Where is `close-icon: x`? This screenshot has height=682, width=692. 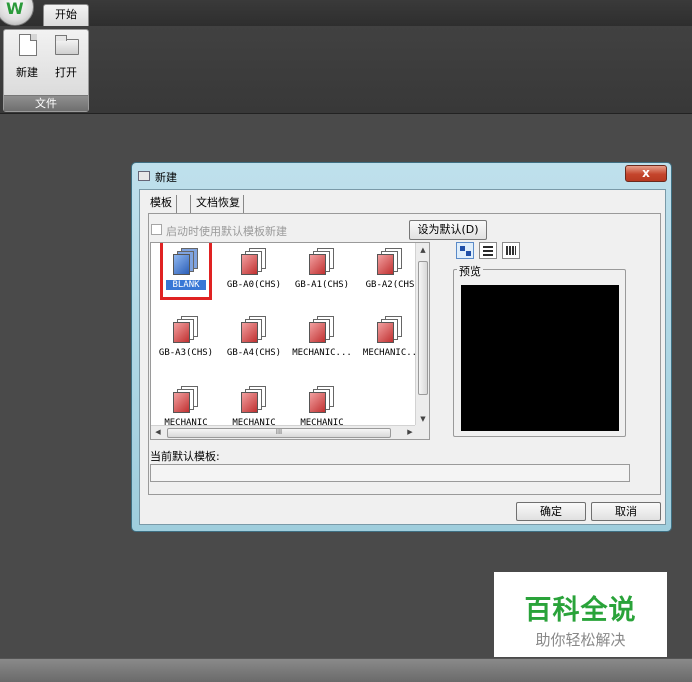 close-icon: x is located at coordinates (646, 173).